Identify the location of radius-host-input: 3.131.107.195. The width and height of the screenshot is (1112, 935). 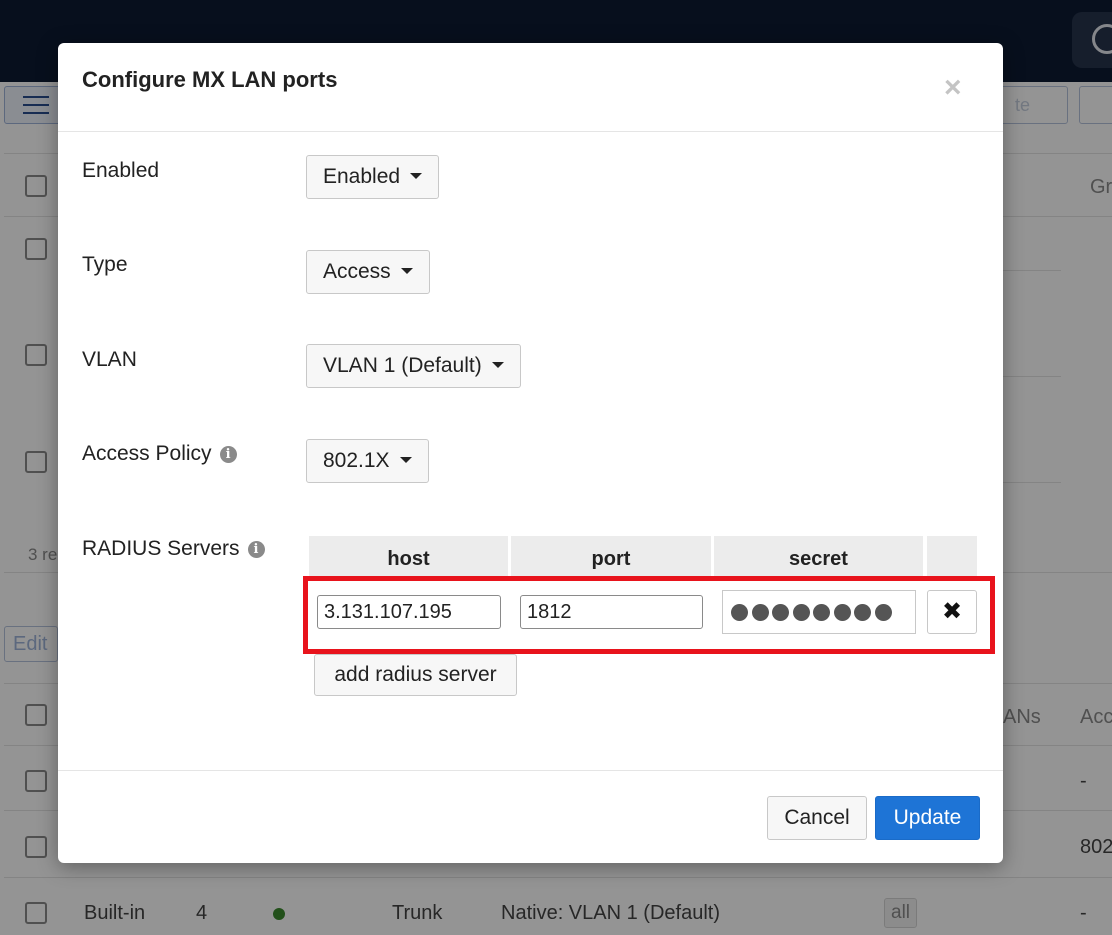
(409, 612).